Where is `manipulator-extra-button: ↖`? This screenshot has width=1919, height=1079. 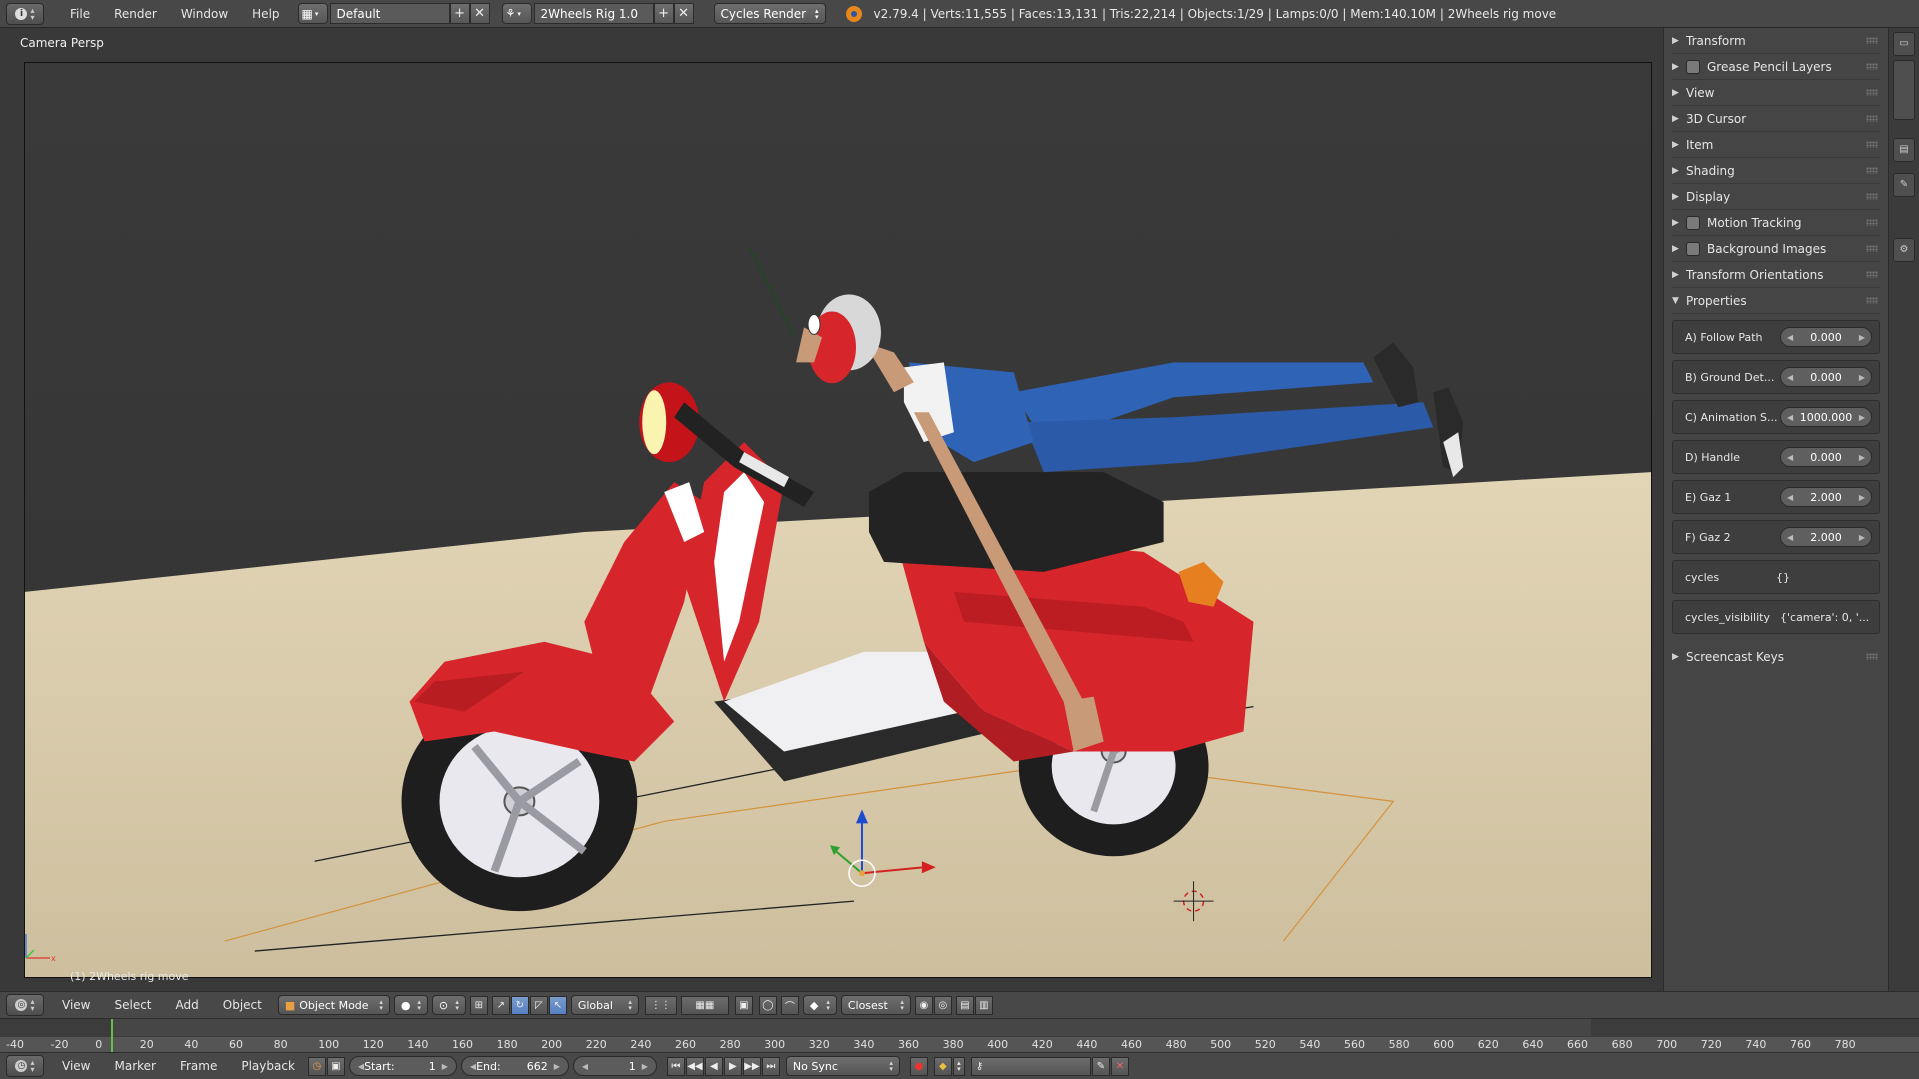
manipulator-extra-button: ↖ is located at coordinates (557, 1005).